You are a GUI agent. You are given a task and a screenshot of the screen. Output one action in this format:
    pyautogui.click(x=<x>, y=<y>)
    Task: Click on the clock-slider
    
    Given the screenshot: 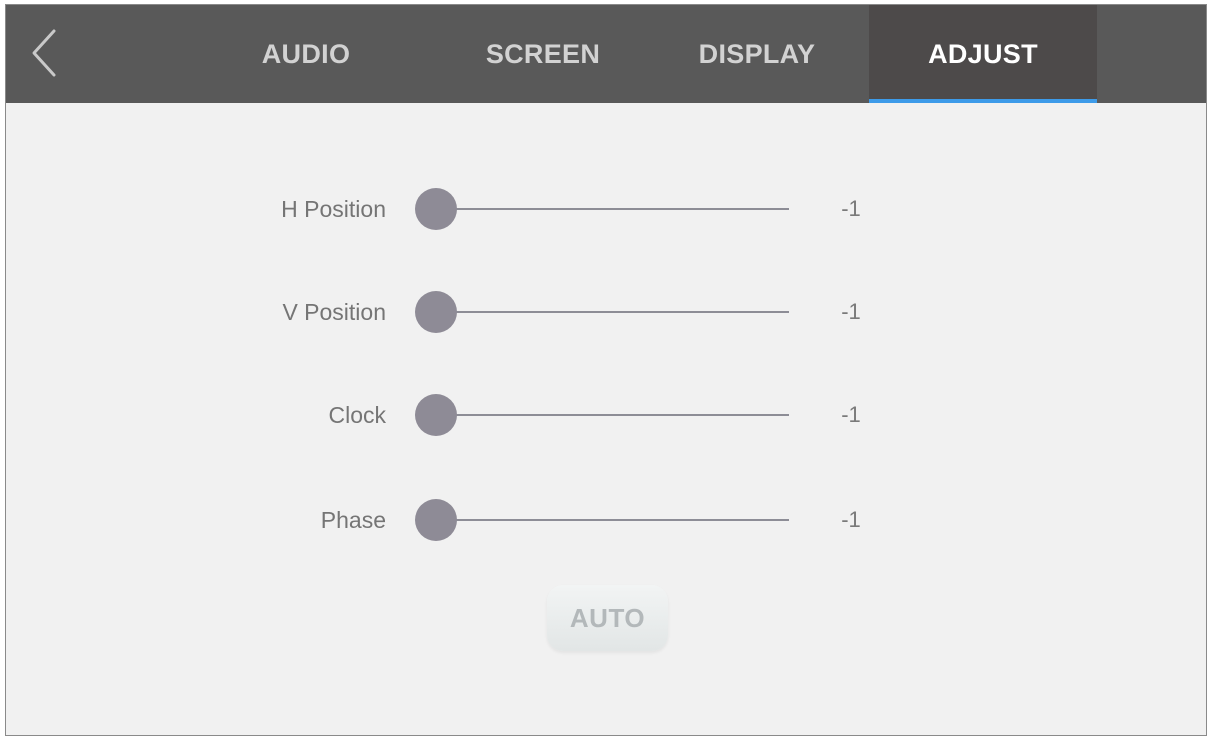 What is the action you would take?
    pyautogui.click(x=602, y=415)
    